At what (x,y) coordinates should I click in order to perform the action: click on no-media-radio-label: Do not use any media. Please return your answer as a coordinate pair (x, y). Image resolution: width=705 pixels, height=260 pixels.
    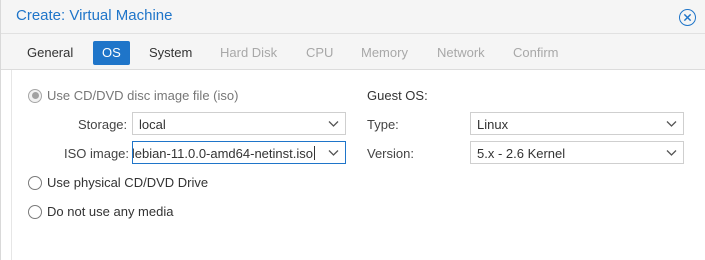
    Looking at the image, I should click on (110, 211).